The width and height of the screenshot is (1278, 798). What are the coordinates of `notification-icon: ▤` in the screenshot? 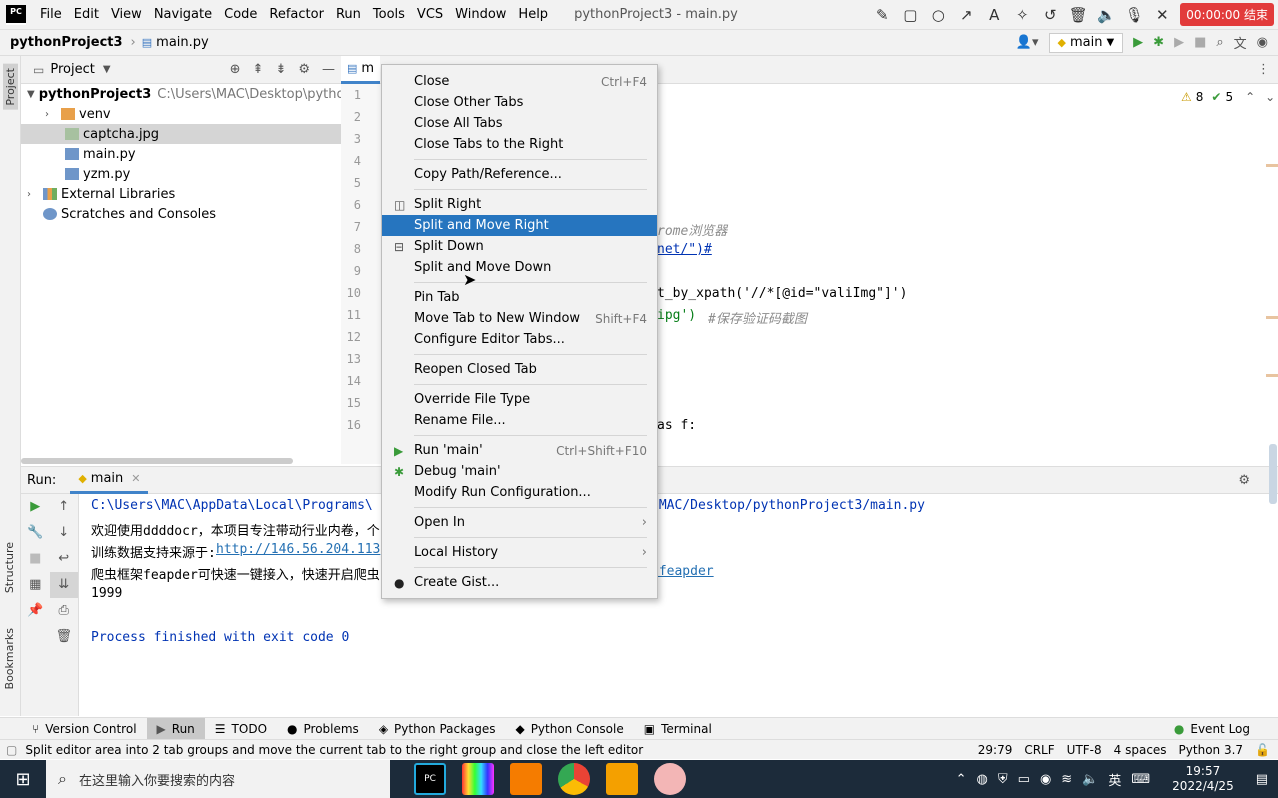 It's located at (1262, 779).